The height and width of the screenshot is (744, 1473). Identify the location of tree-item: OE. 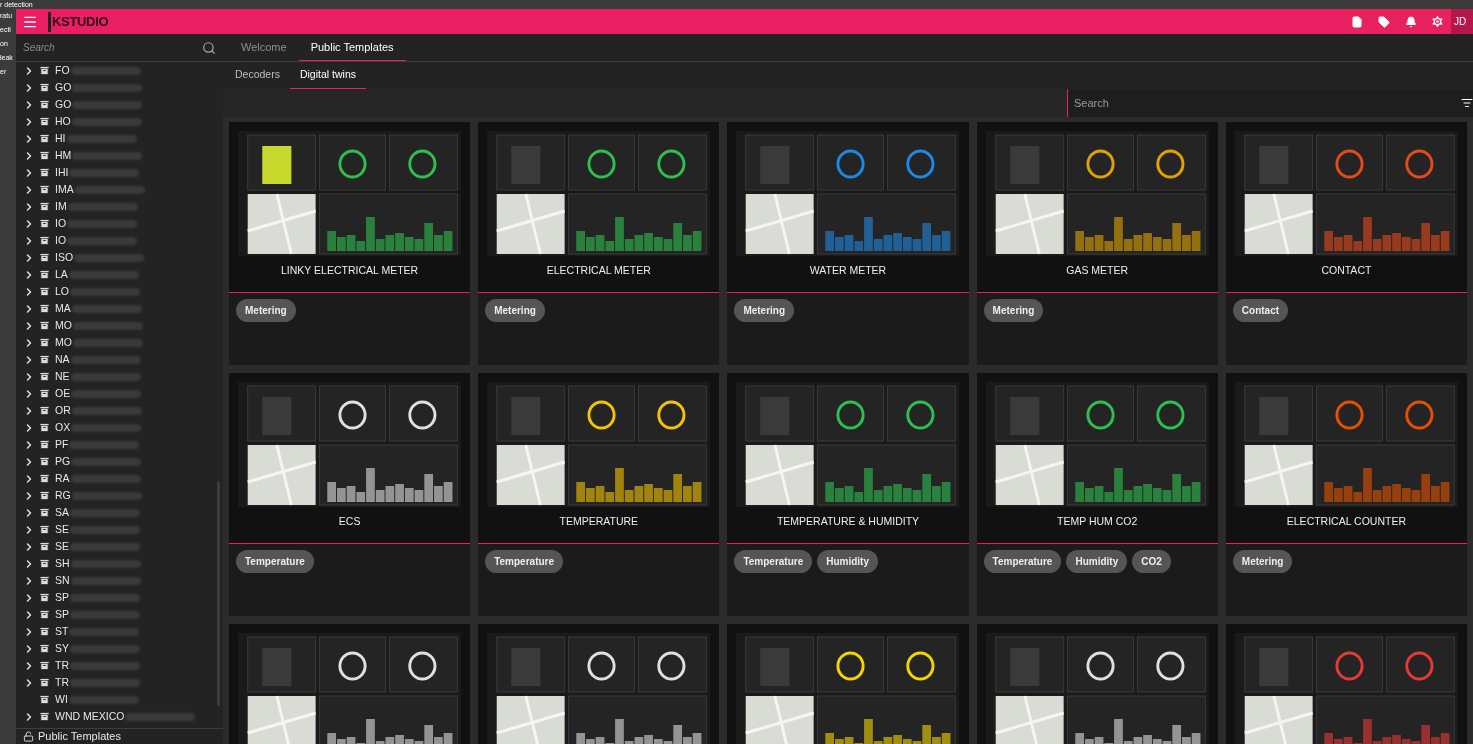
(119, 393).